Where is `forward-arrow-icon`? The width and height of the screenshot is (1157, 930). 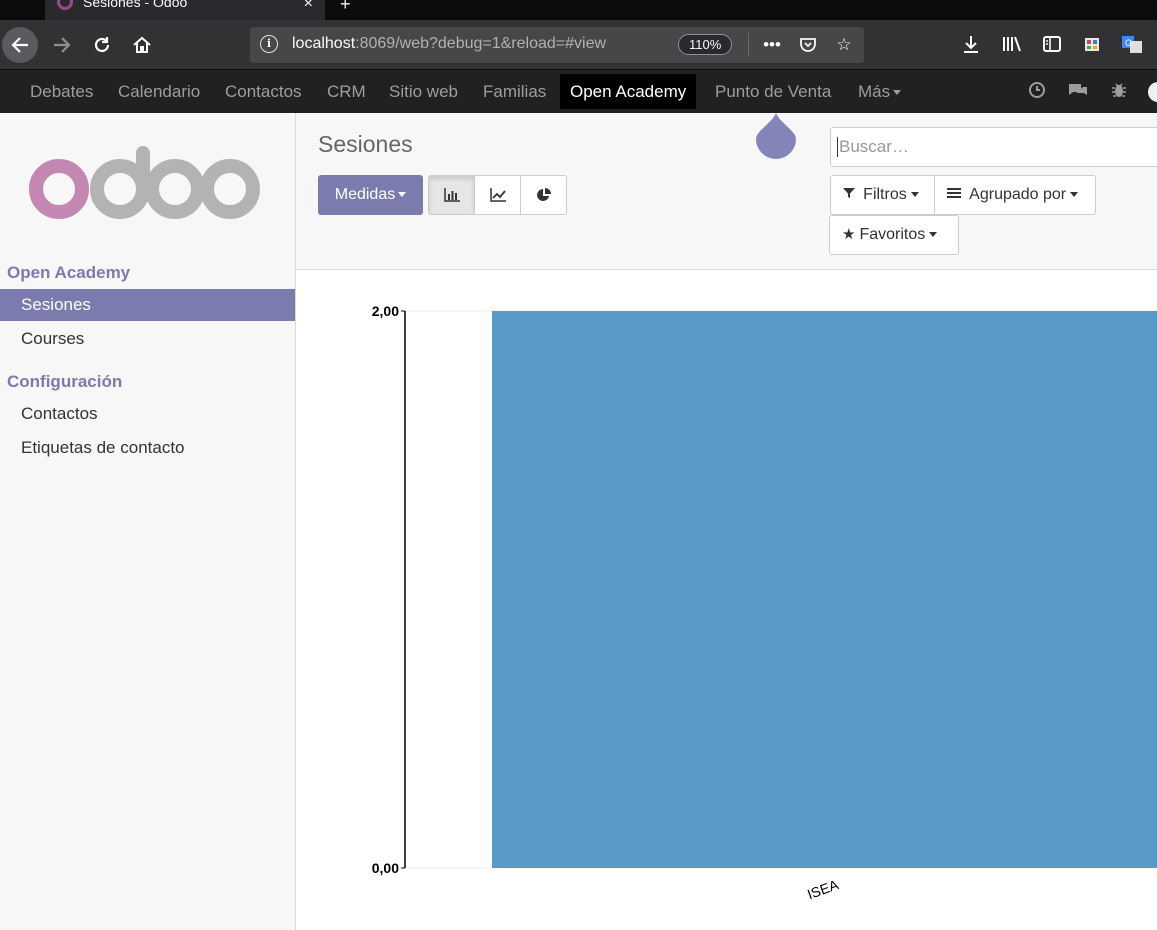 forward-arrow-icon is located at coordinates (62, 45).